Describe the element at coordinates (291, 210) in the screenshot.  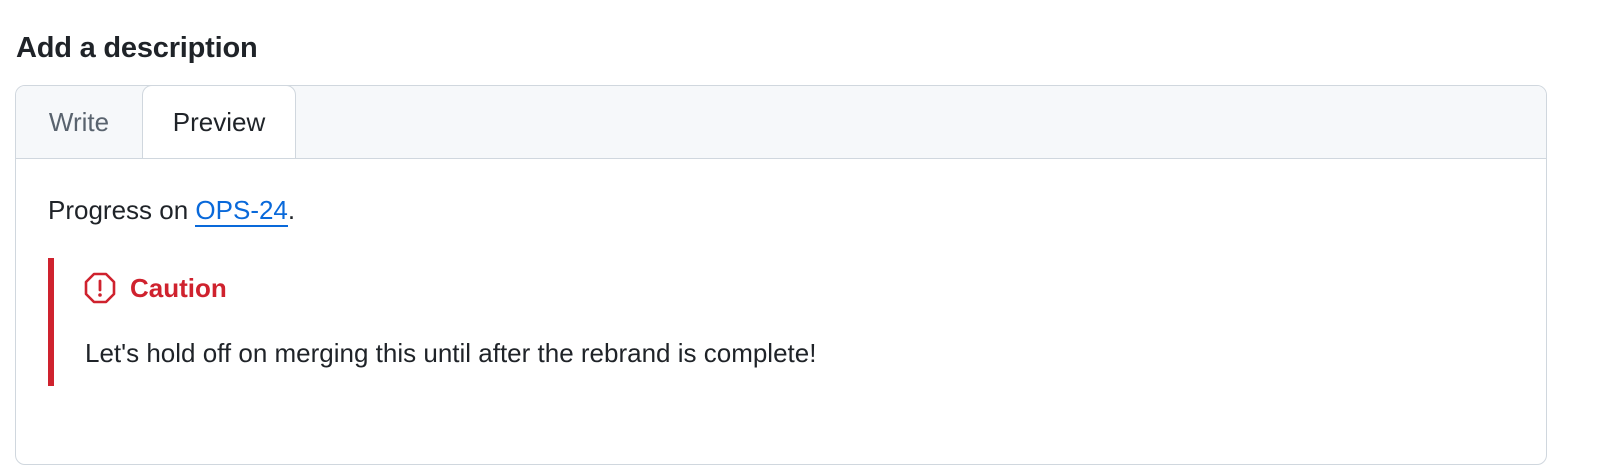
I see `paragraph-suffix: .` at that location.